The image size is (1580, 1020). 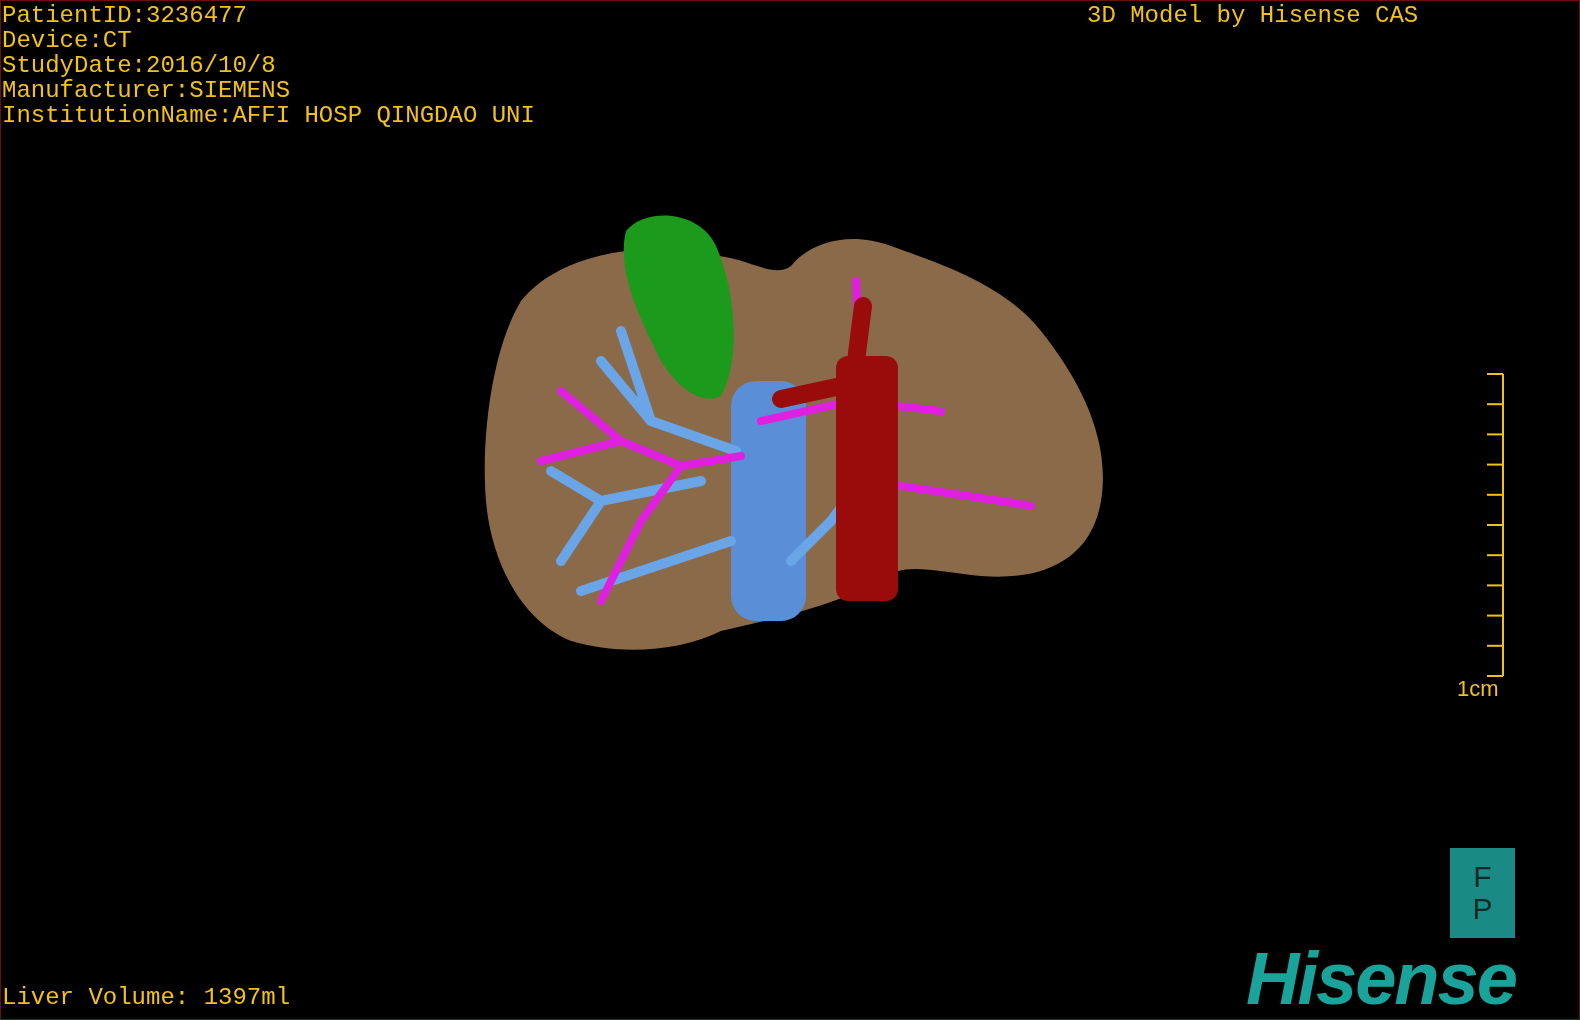 I want to click on orientation-letter: F, so click(x=1482, y=877).